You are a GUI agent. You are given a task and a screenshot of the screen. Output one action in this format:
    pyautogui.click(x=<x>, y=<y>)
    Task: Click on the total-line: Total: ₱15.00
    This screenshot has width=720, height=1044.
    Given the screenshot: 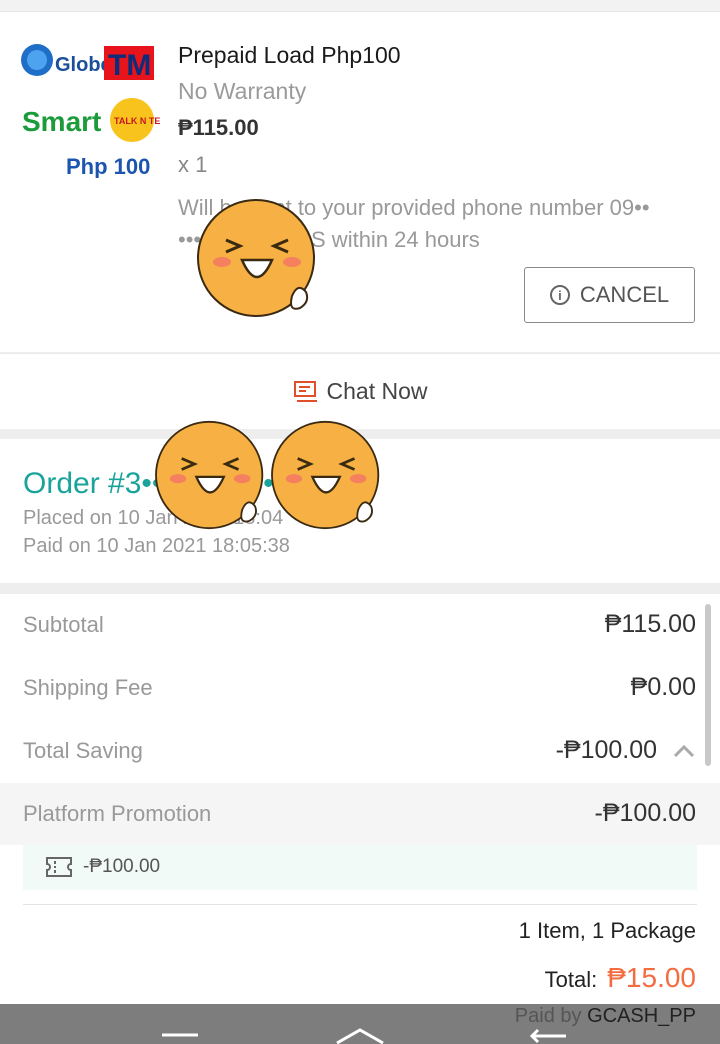 What is the action you would take?
    pyautogui.click(x=620, y=978)
    